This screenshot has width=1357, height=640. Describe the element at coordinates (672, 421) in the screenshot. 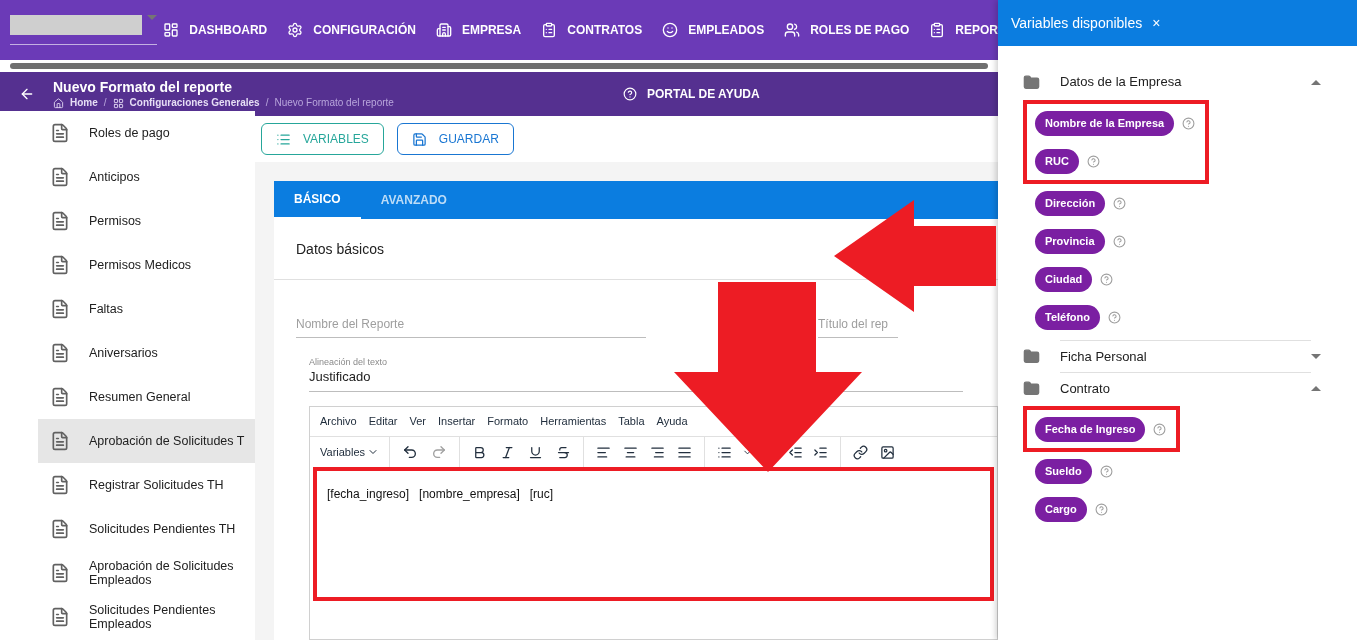

I see `editor-menu-item: Ayuda` at that location.